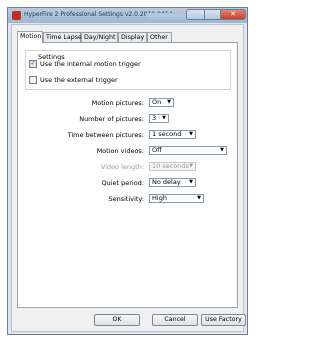  What do you see at coordinates (212, 14) in the screenshot?
I see `maximize-button` at bounding box center [212, 14].